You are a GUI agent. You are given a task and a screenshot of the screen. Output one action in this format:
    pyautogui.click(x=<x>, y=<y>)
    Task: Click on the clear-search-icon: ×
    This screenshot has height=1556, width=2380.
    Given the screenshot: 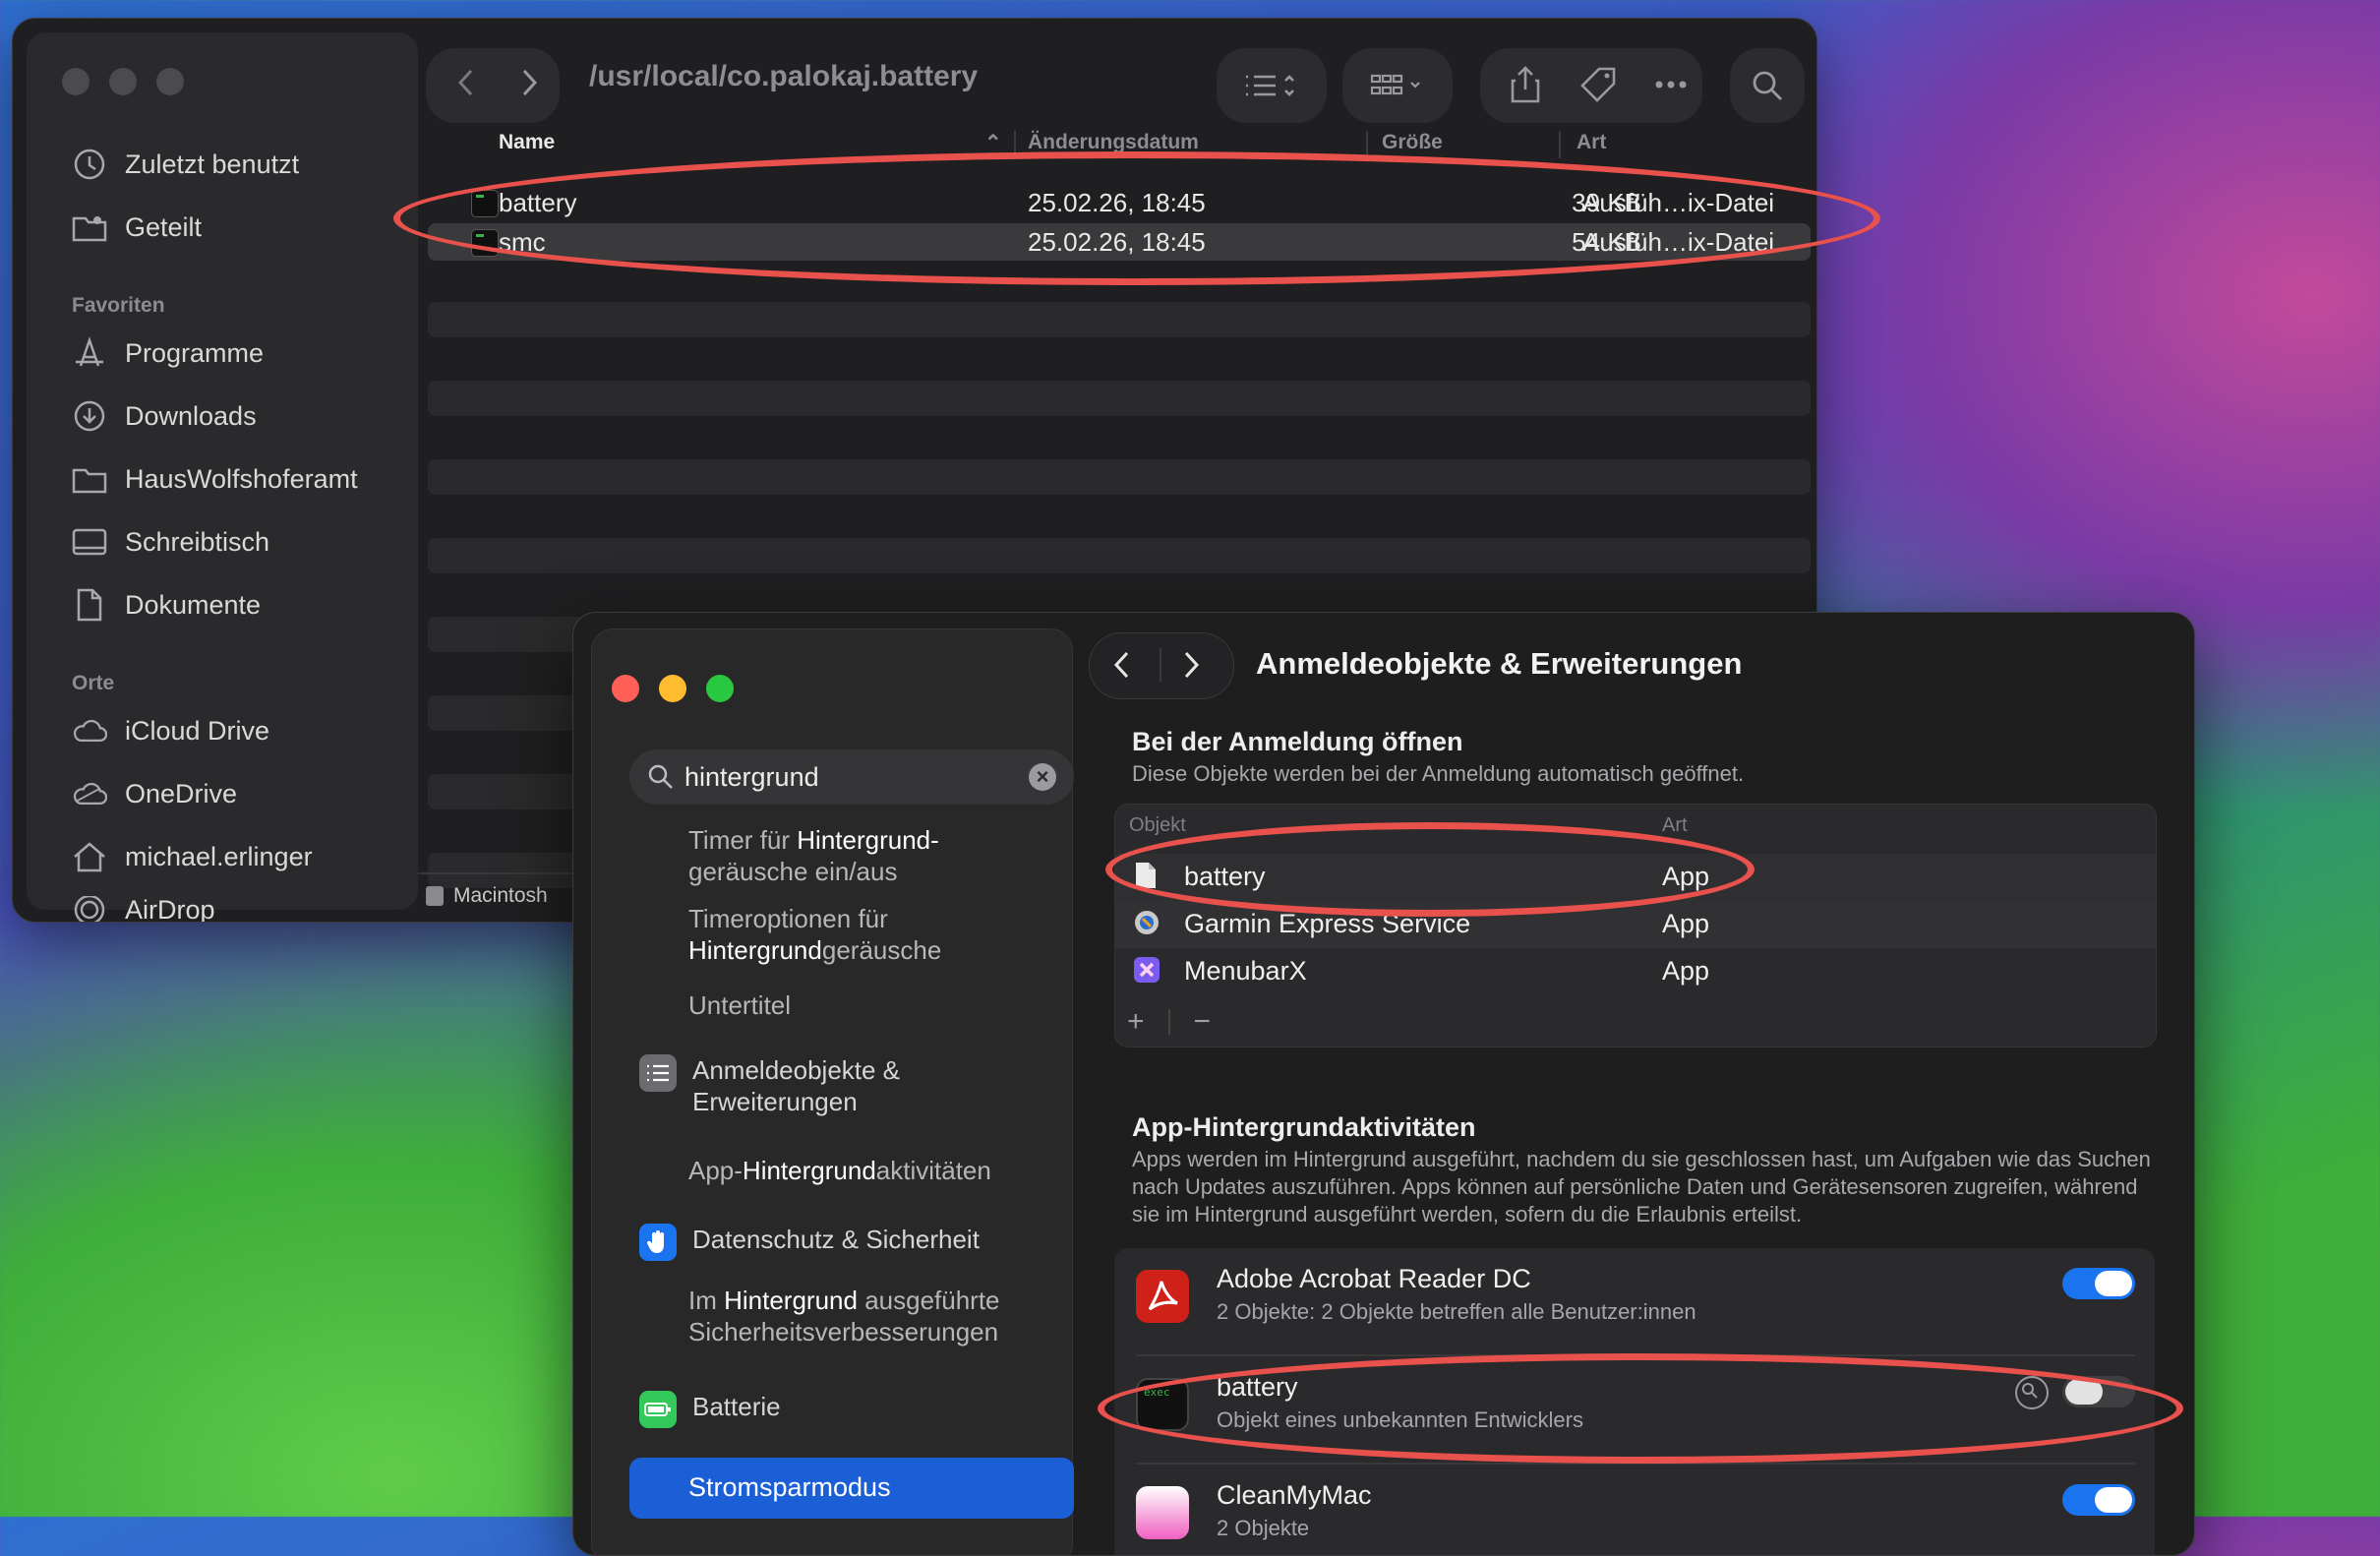 What is the action you would take?
    pyautogui.click(x=1042, y=777)
    